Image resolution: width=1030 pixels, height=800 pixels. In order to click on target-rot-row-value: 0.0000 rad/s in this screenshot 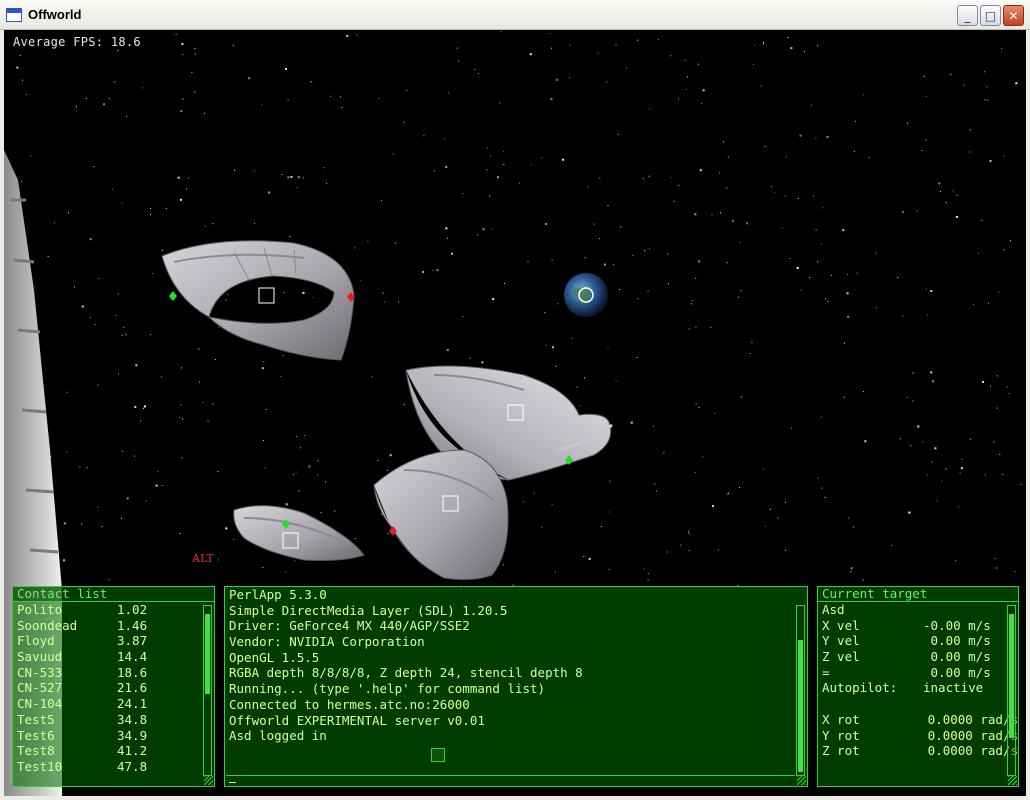, I will do `click(969, 751)`.